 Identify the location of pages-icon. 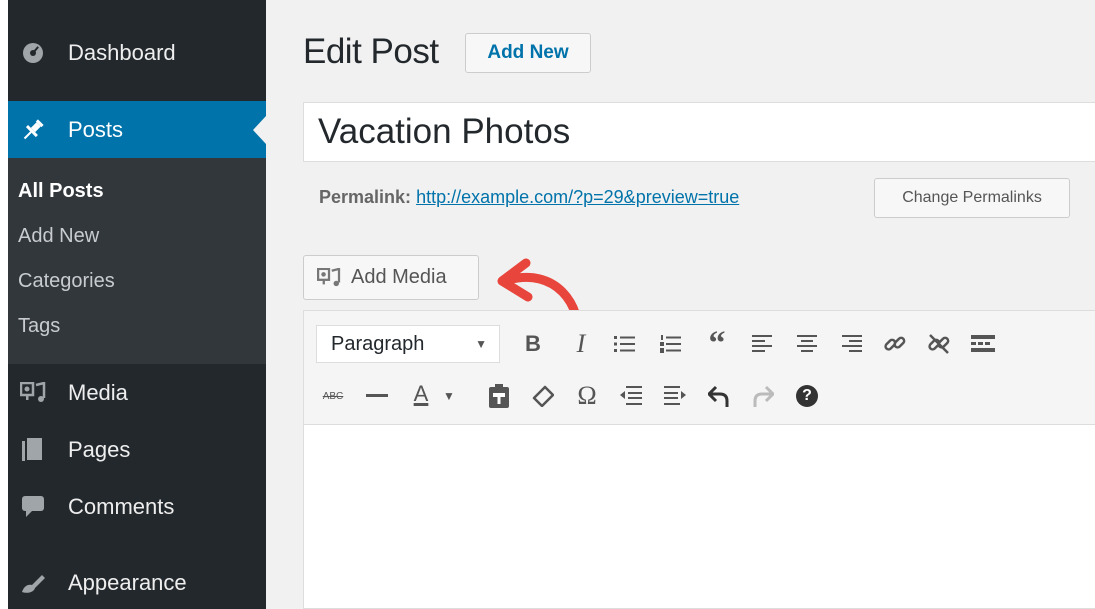
(33, 450).